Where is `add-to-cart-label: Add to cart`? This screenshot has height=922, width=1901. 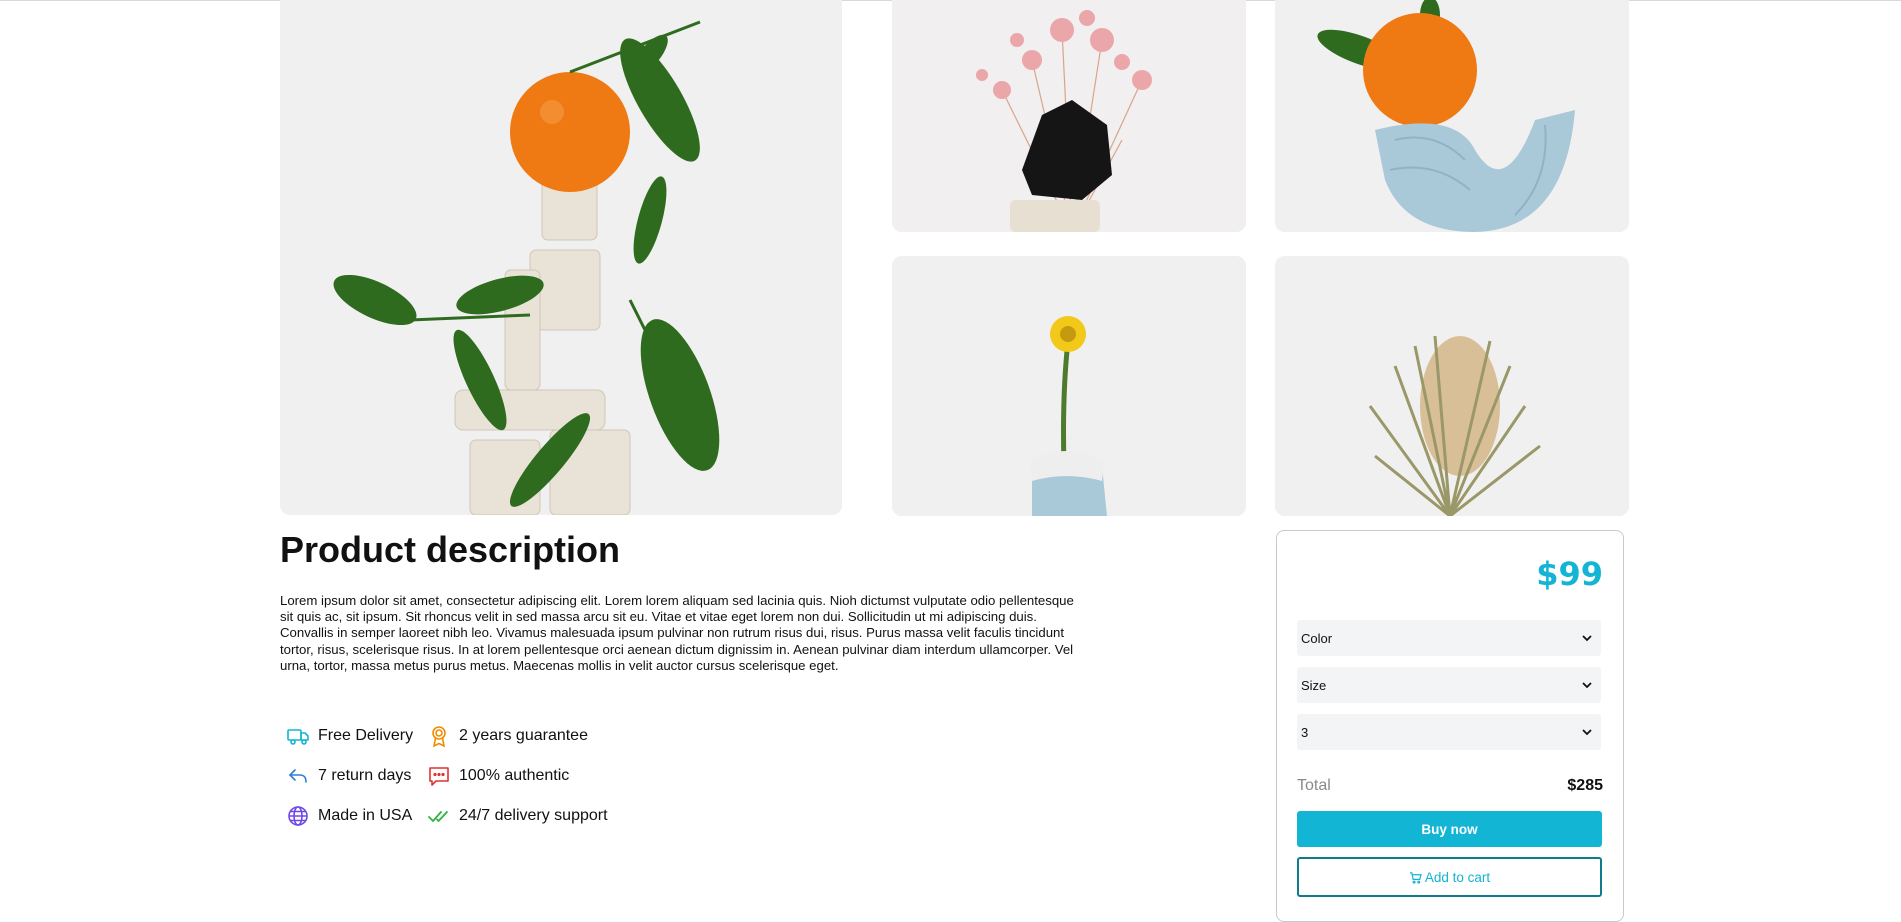 add-to-cart-label: Add to cart is located at coordinates (1457, 877).